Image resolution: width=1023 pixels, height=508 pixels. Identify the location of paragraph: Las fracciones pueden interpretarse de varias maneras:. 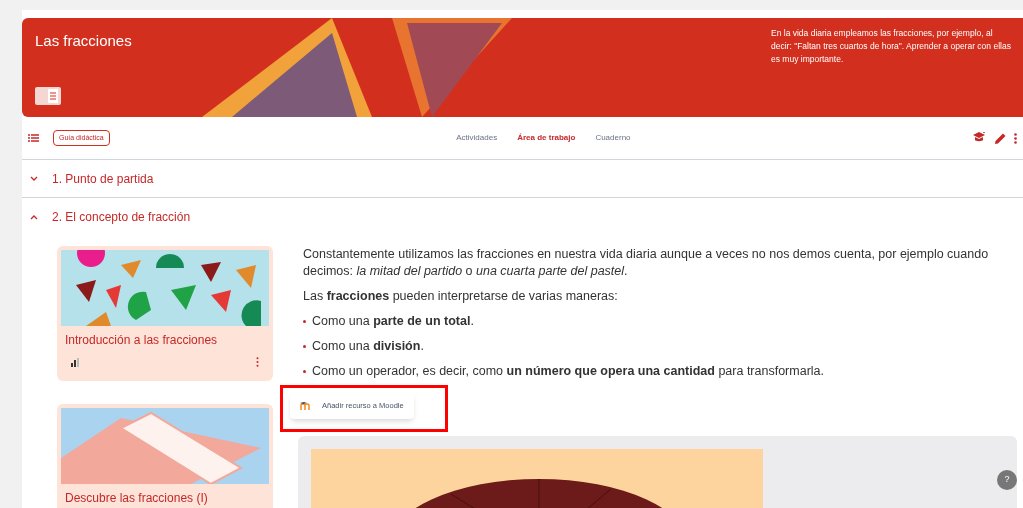
(461, 296).